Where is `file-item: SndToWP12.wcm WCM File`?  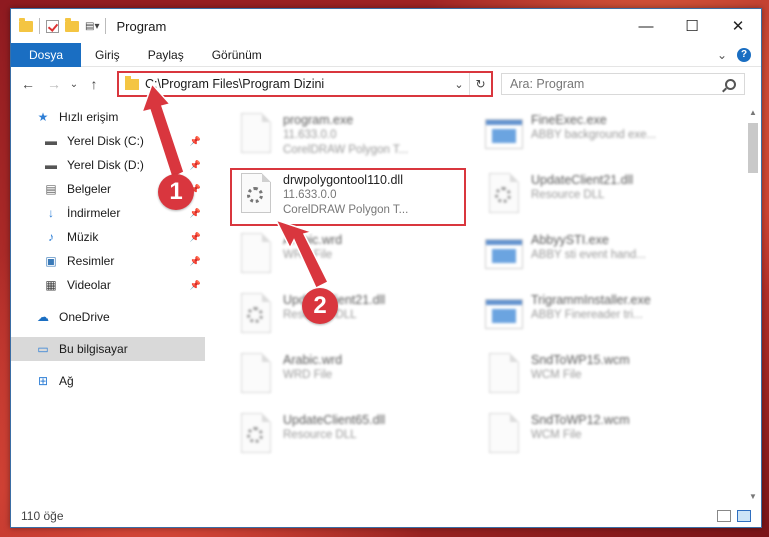
file-item: SndToWP12.wcm WCM File is located at coordinates (597, 438).